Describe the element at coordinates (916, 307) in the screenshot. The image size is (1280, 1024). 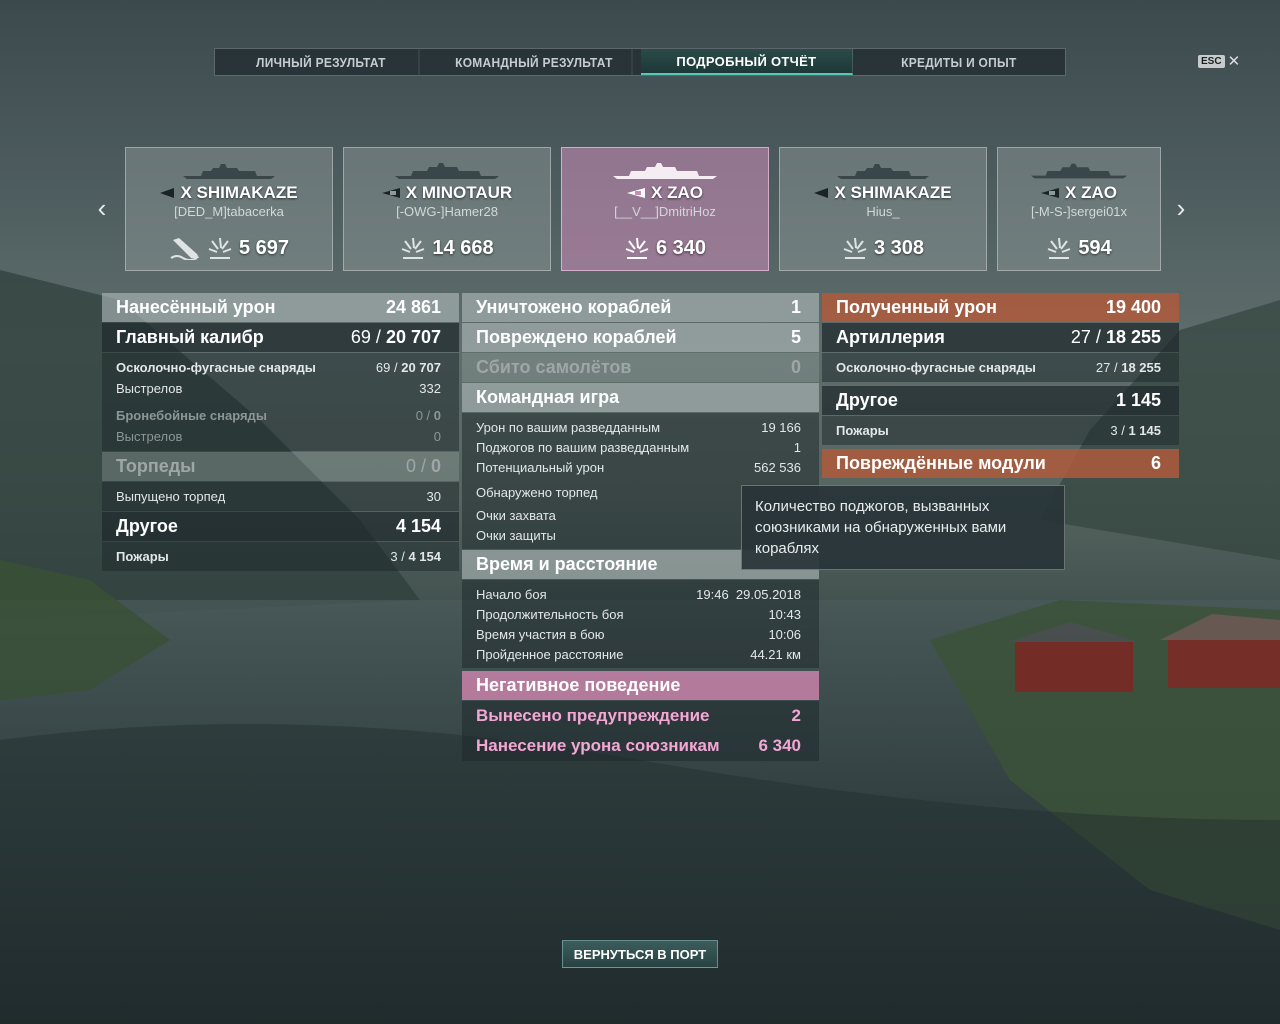
I see `section-title: Полученный урон` at that location.